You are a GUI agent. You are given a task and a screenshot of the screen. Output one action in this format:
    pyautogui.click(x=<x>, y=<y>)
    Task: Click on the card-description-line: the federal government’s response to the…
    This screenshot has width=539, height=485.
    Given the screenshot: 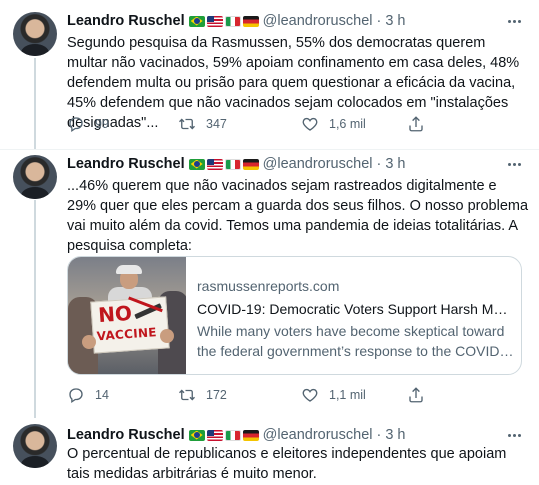 What is the action you would take?
    pyautogui.click(x=356, y=351)
    